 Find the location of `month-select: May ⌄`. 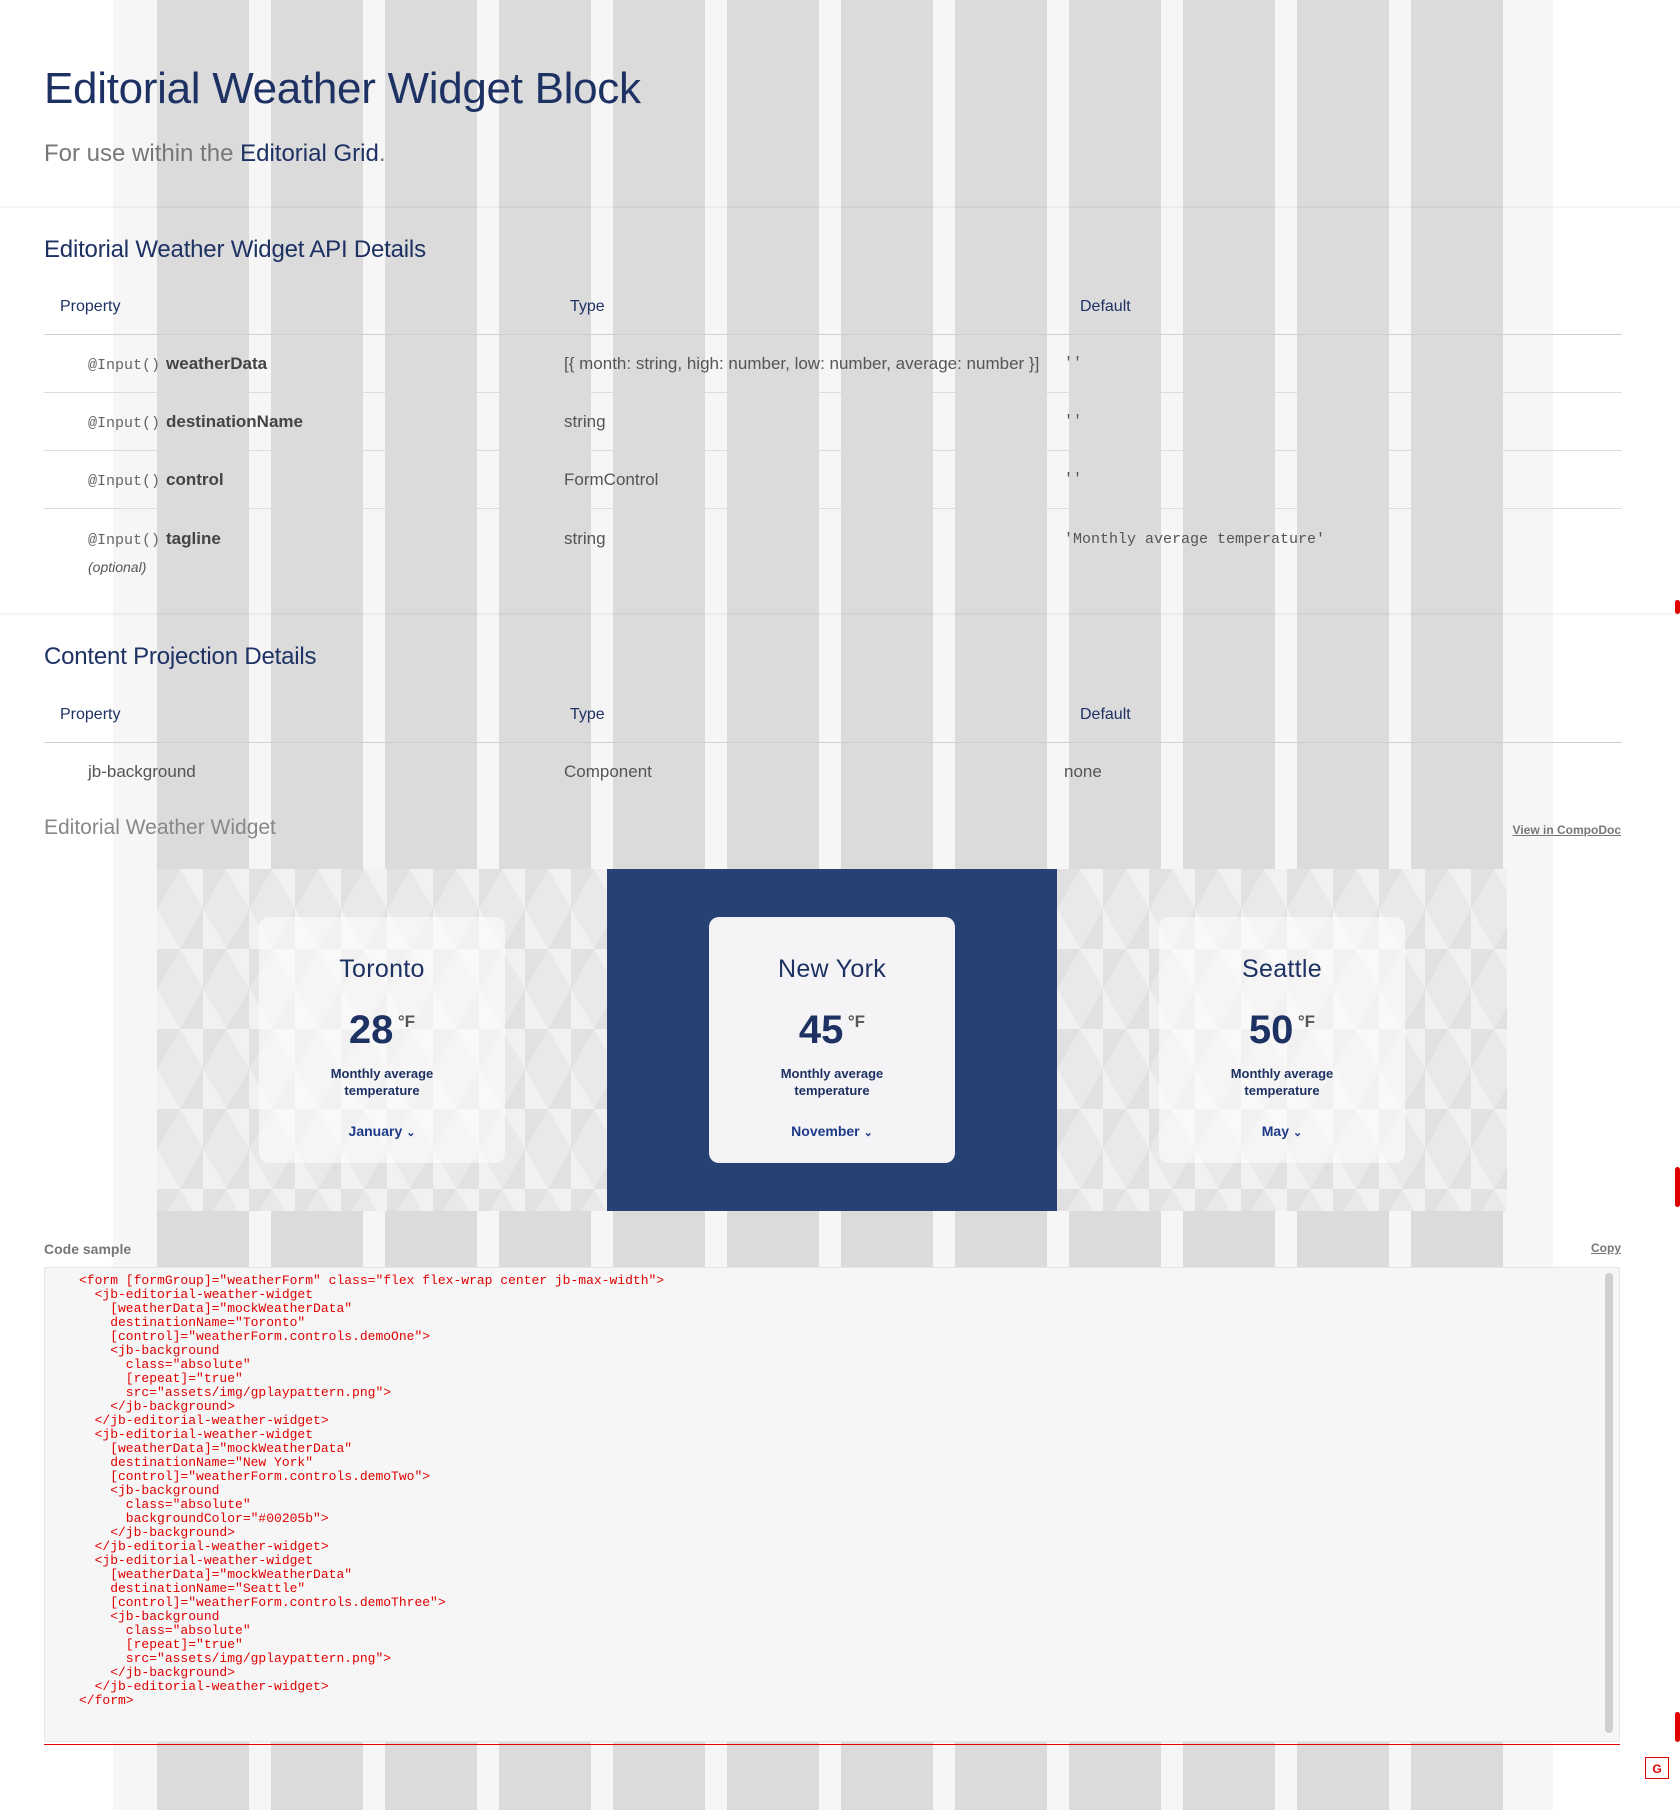

month-select: May ⌄ is located at coordinates (1282, 1131).